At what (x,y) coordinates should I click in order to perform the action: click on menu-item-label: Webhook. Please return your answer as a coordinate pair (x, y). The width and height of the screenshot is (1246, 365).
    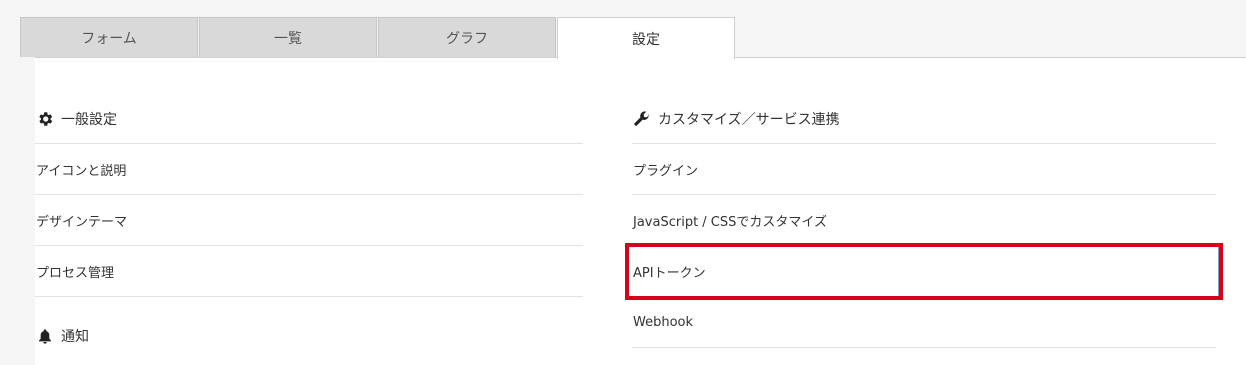
    Looking at the image, I should click on (663, 322).